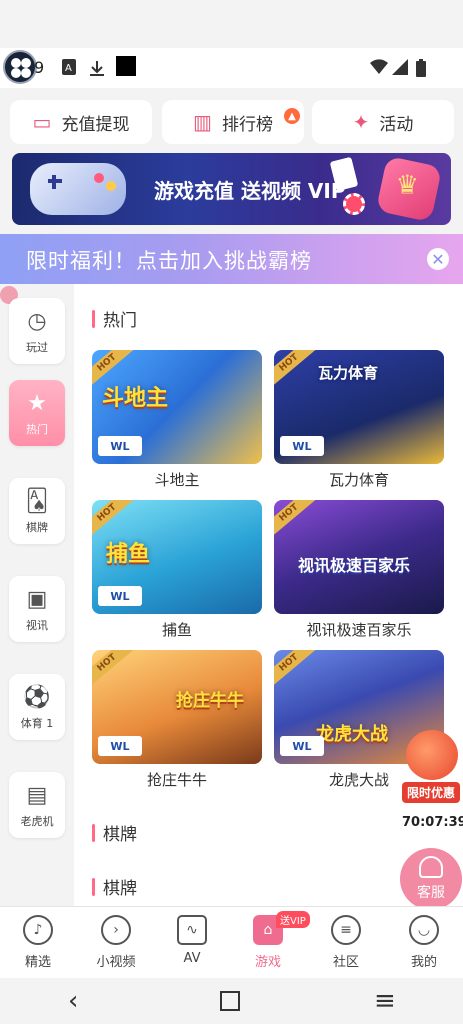  I want to click on star-icon: ★, so click(37, 403).